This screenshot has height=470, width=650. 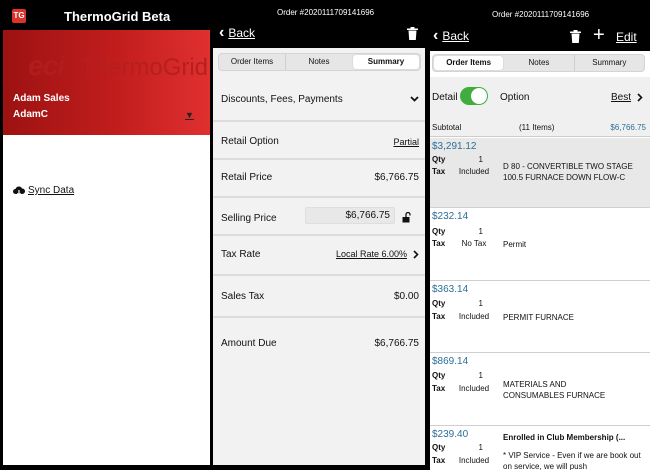 What do you see at coordinates (243, 296) in the screenshot?
I see `sales-tax-label: Sales Tax` at bounding box center [243, 296].